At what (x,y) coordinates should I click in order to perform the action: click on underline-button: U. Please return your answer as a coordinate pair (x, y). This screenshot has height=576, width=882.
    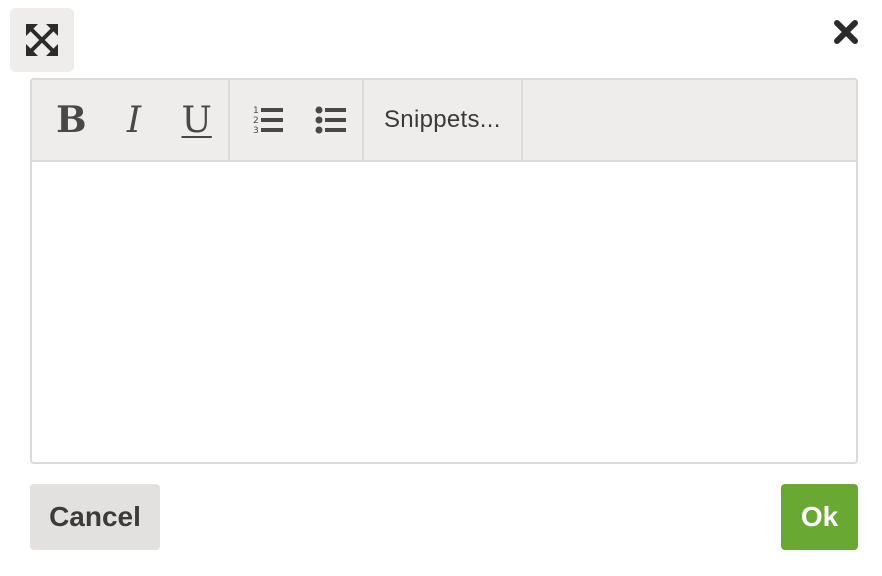
    Looking at the image, I should click on (196, 120).